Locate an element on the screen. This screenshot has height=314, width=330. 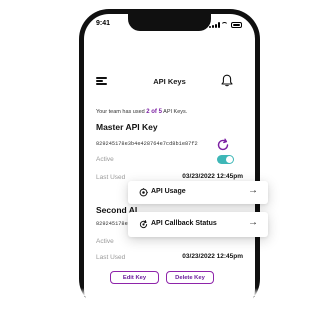
api-usage-menu-item: API Usage → is located at coordinates (198, 192).